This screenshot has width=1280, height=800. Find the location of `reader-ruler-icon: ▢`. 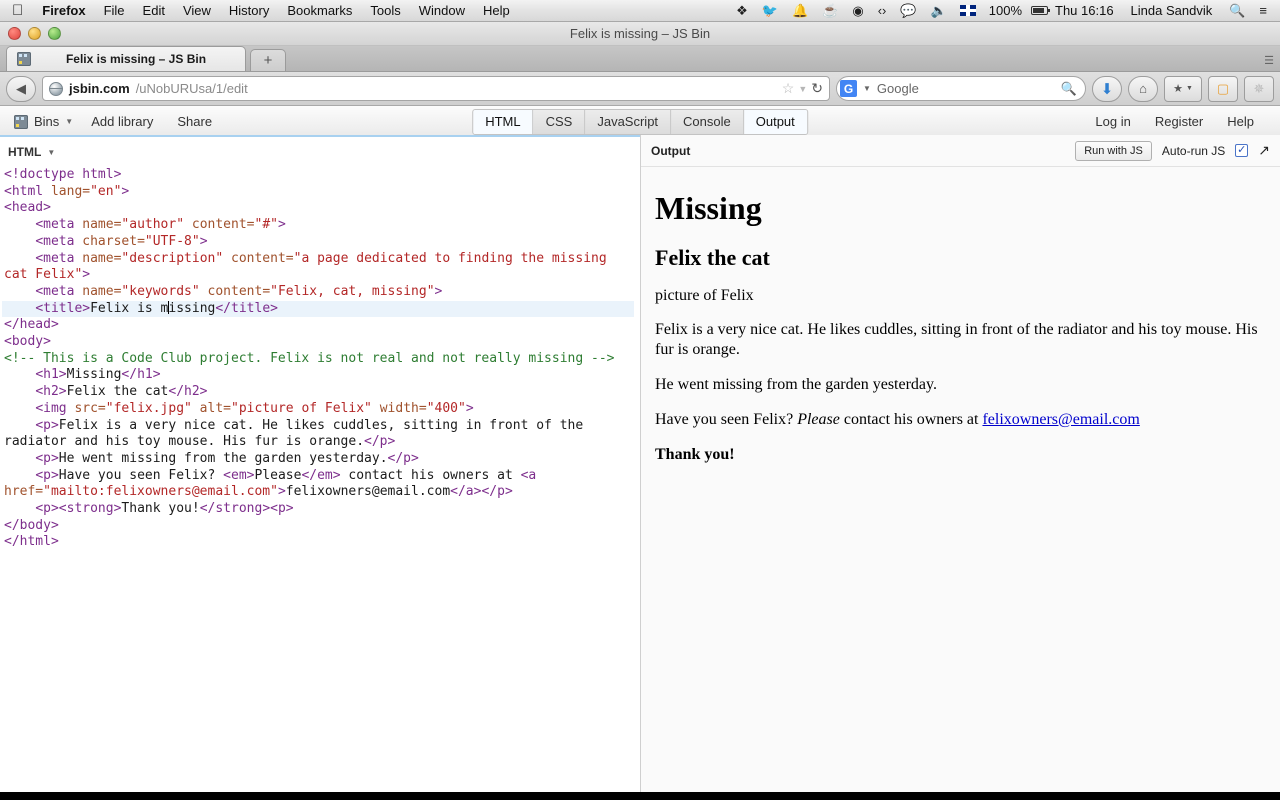

reader-ruler-icon: ▢ is located at coordinates (1223, 88).